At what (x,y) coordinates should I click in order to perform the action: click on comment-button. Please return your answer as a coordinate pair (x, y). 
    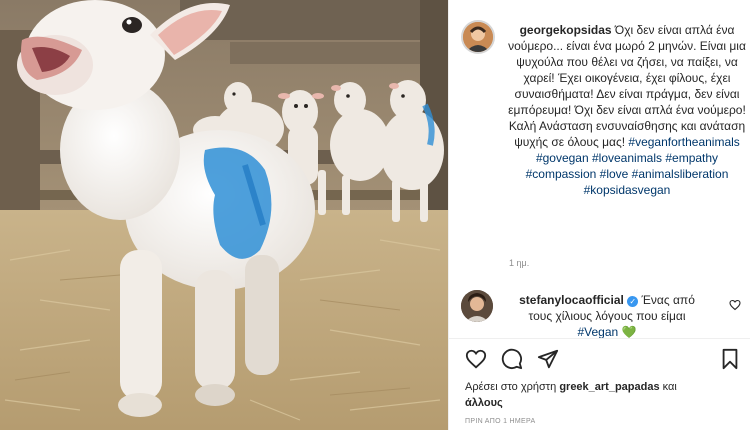
    Looking at the image, I should click on (512, 359).